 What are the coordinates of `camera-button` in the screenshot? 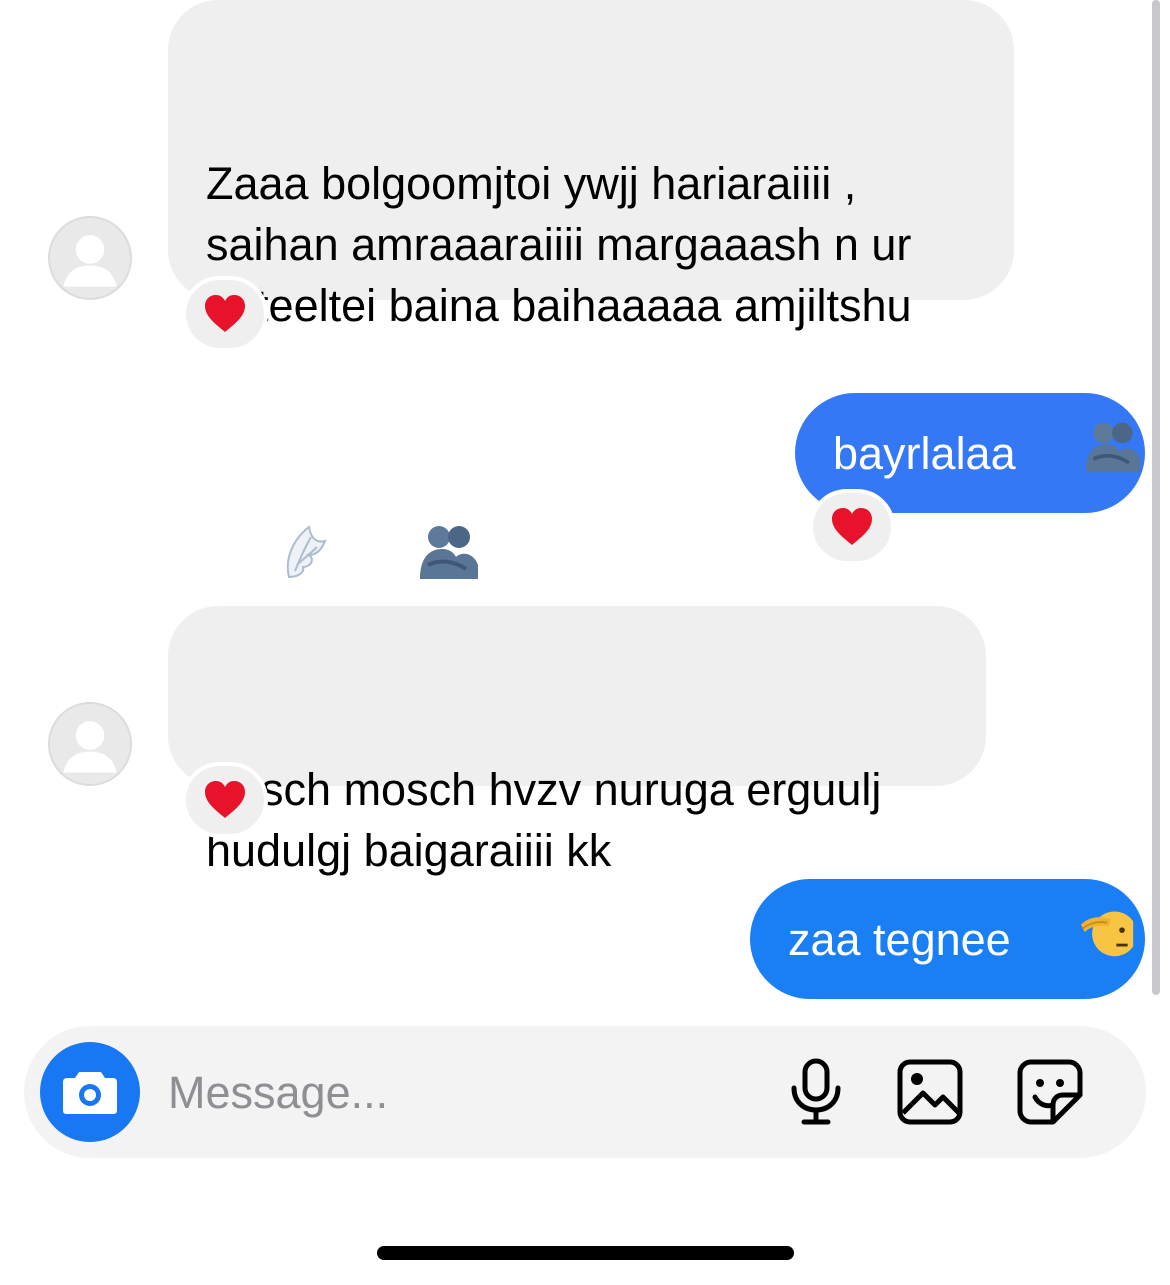 It's located at (90, 1092).